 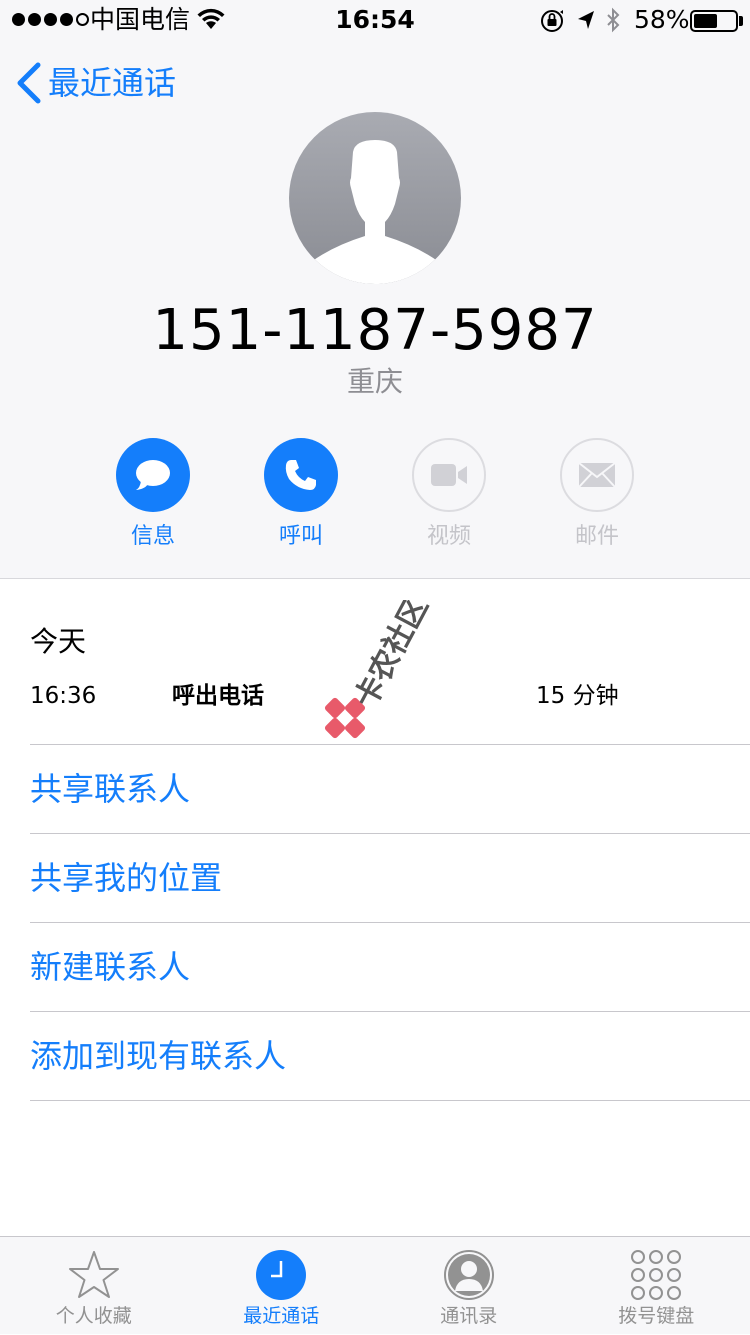 I want to click on battery-cap, so click(x=741, y=21).